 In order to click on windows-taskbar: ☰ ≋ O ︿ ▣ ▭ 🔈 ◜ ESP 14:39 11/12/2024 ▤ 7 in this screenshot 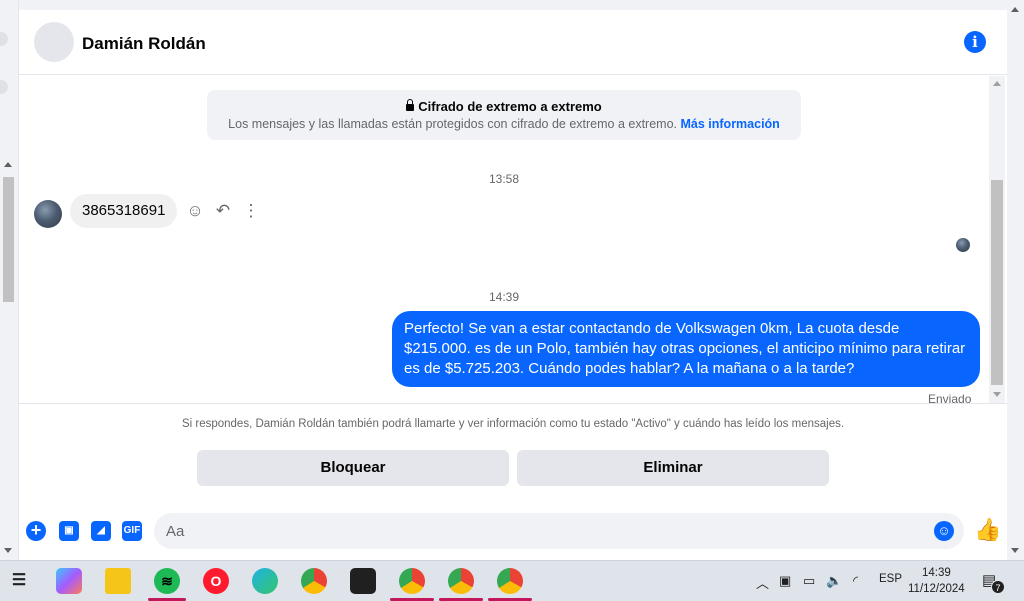, I will do `click(512, 580)`.